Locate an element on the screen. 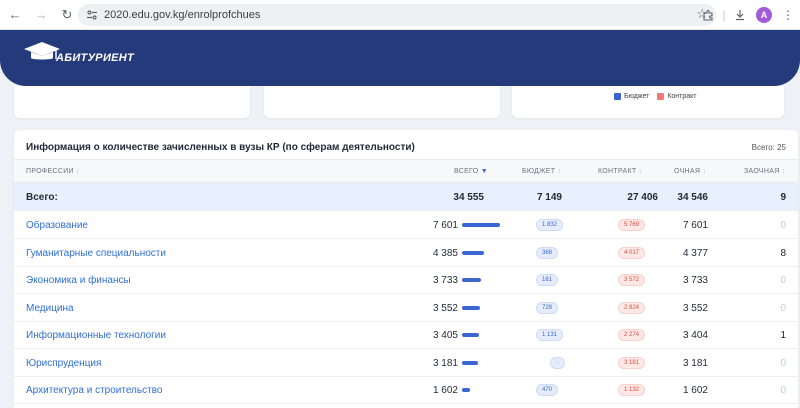 The height and width of the screenshot is (408, 800). avatar: A is located at coordinates (764, 15).